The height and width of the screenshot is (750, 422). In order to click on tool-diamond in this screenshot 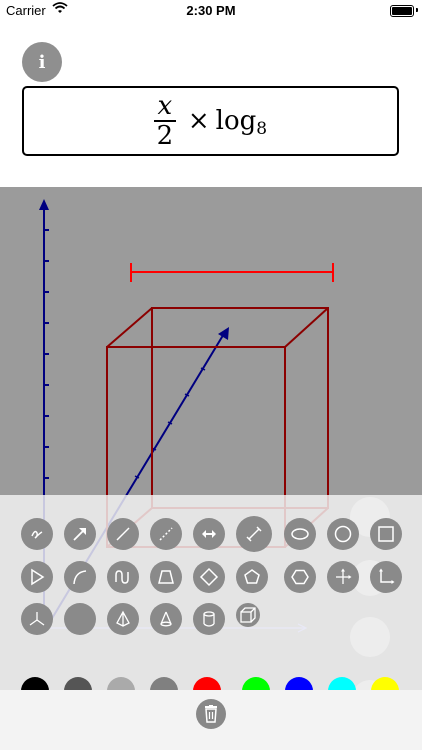, I will do `click(209, 577)`.